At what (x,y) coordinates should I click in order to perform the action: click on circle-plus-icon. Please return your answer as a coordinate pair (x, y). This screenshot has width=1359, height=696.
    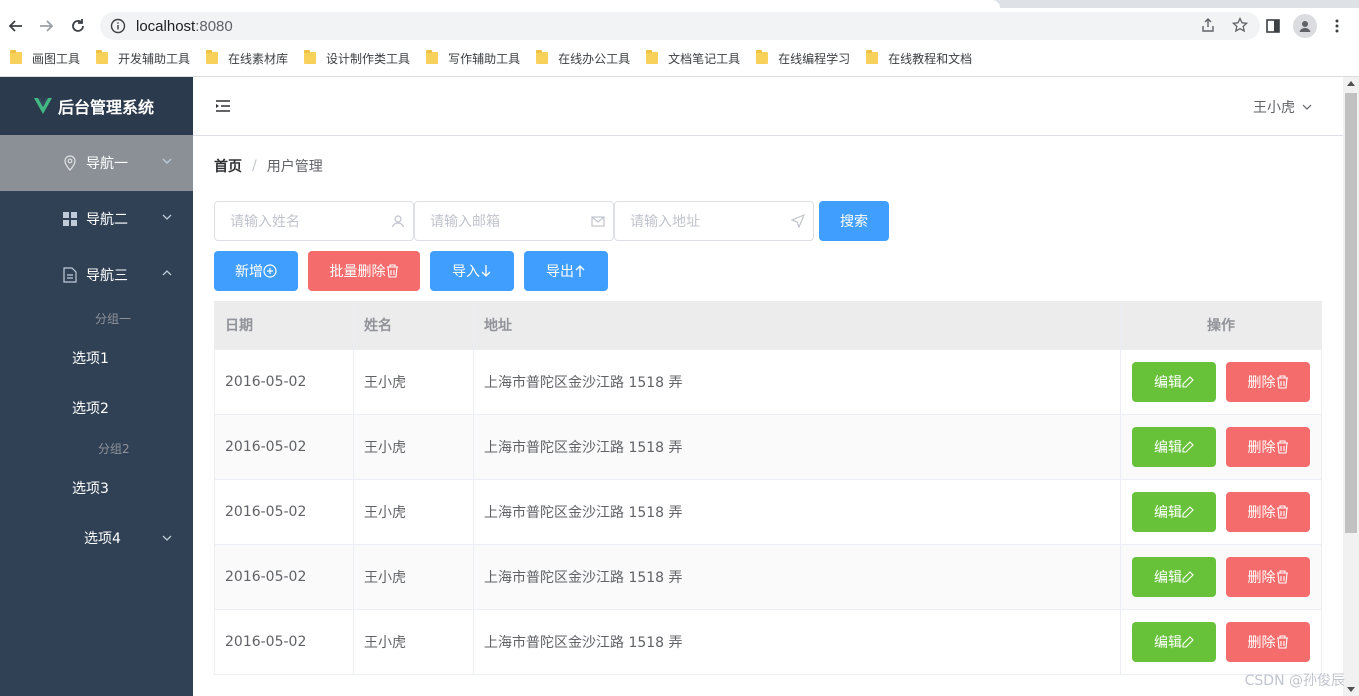
    Looking at the image, I should click on (270, 271).